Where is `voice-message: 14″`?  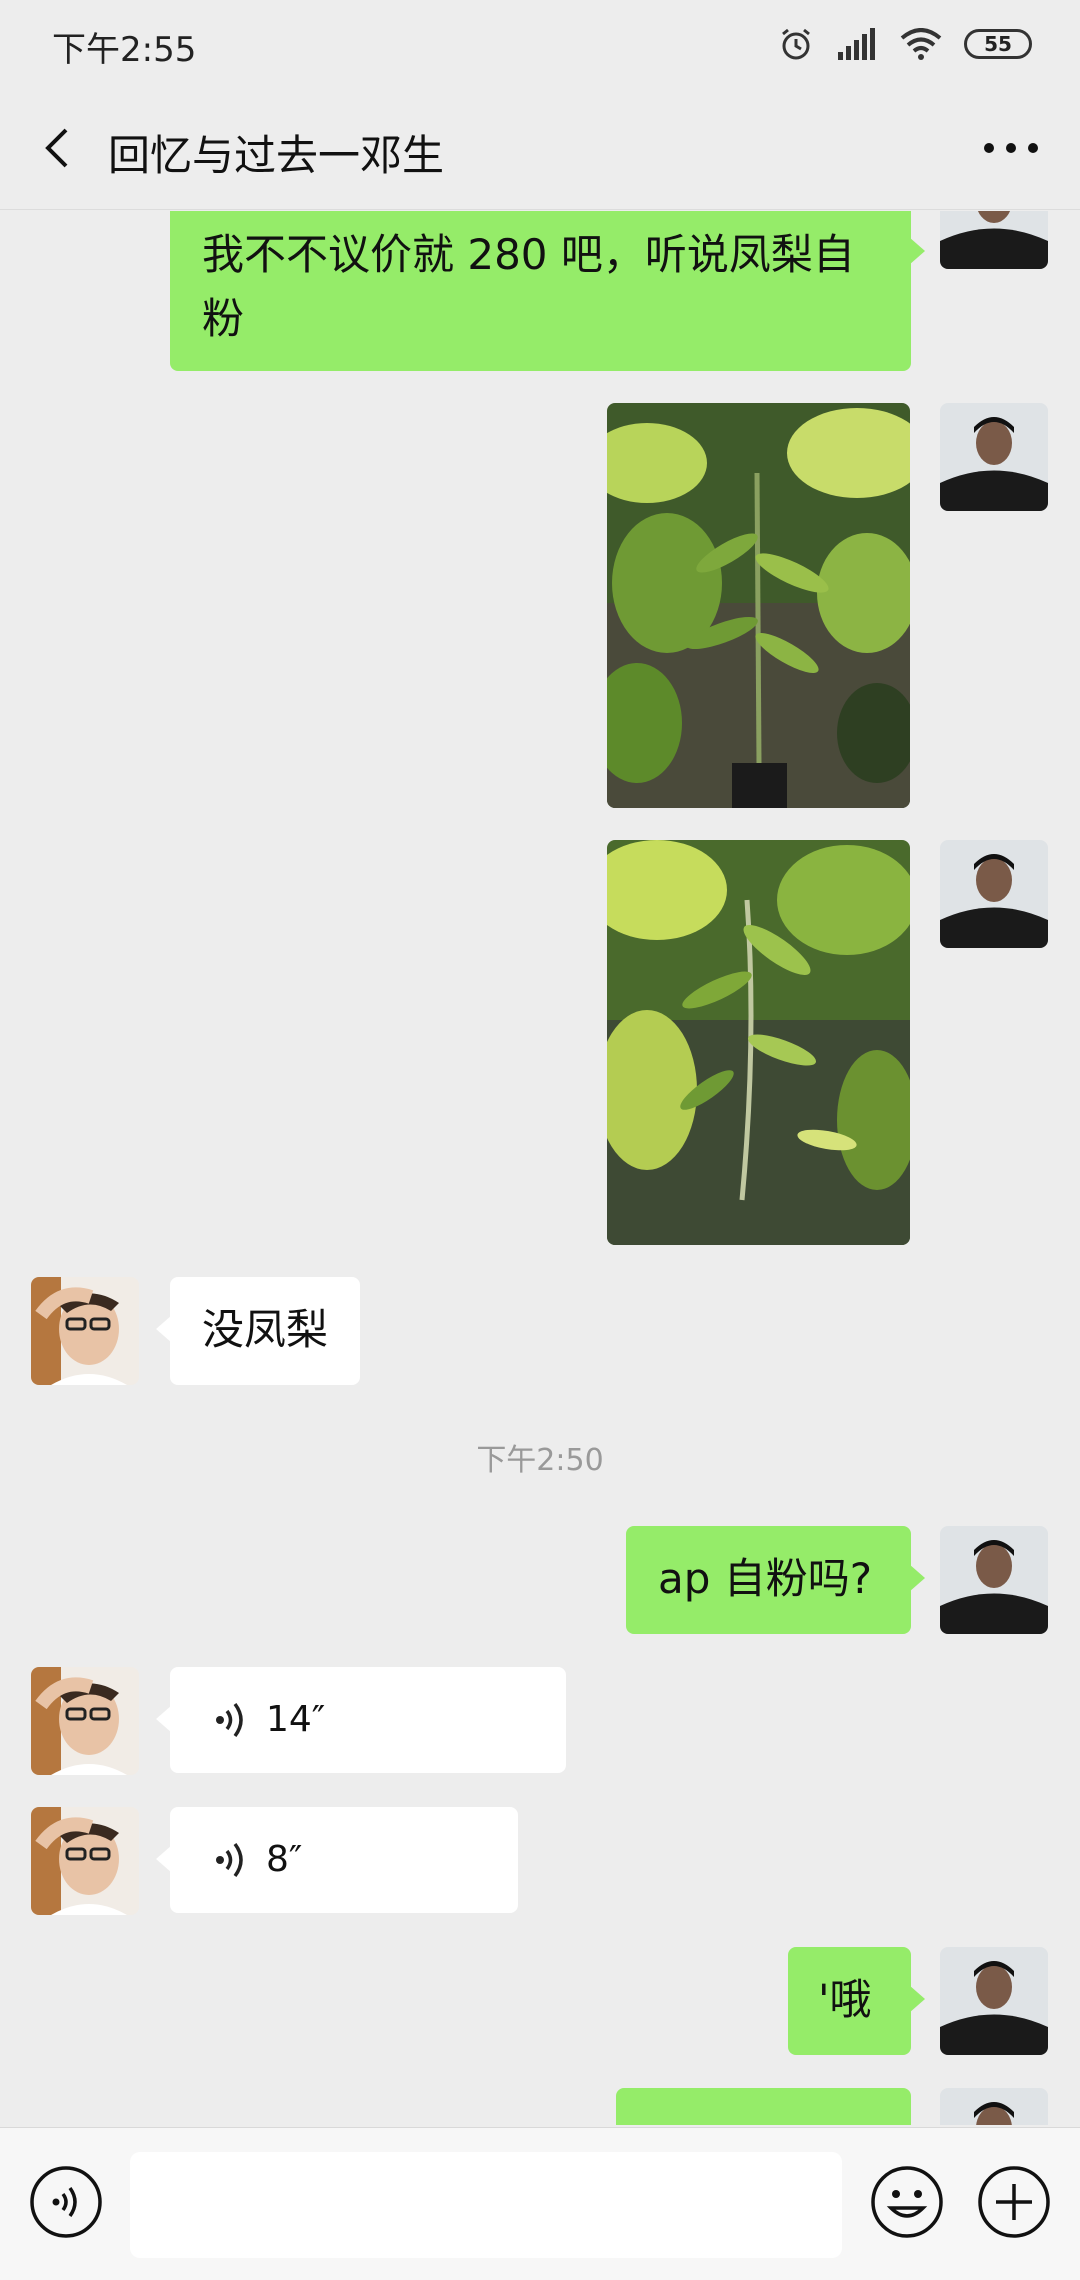 voice-message: 14″ is located at coordinates (361, 1720).